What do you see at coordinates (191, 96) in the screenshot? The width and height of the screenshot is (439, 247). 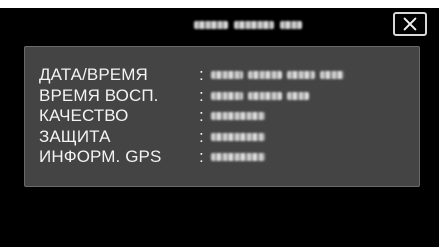 I see `info-row-play-time: ВРЕМЯ ВОСП. :` at bounding box center [191, 96].